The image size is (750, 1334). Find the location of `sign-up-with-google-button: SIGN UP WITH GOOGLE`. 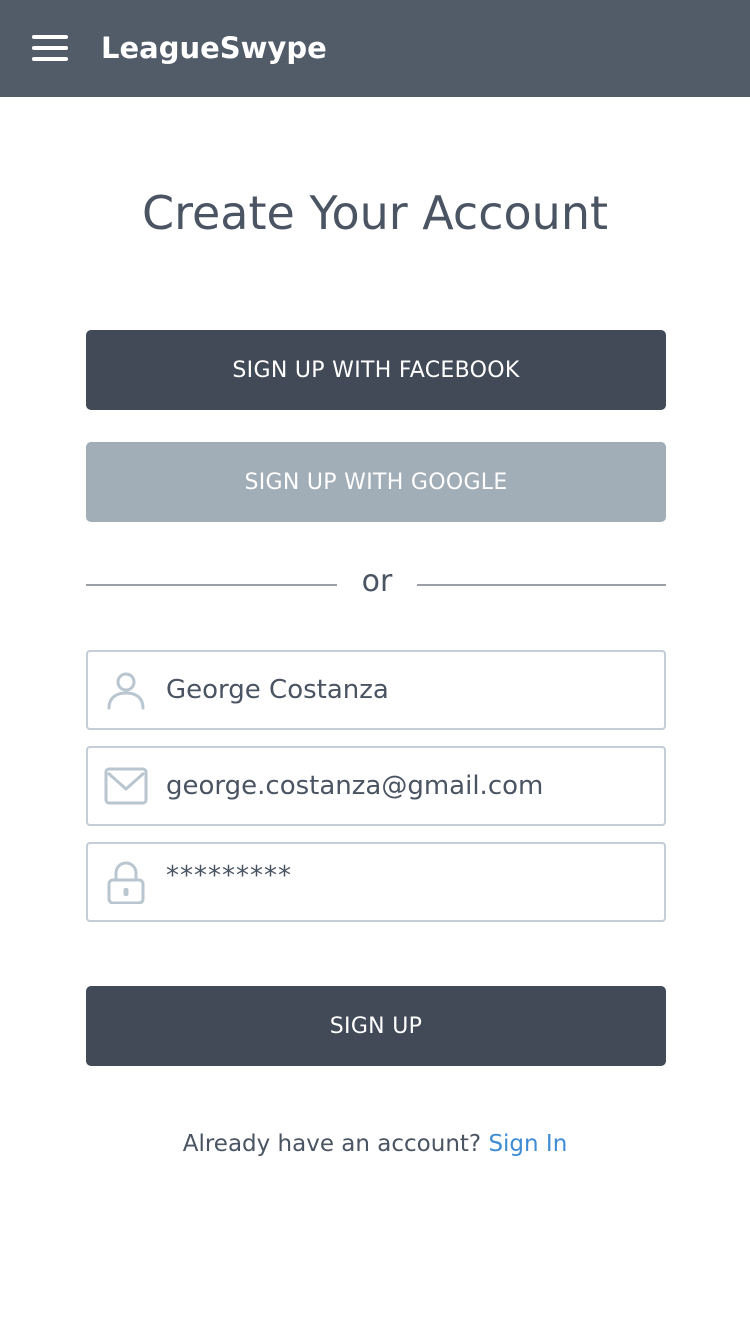

sign-up-with-google-button: SIGN UP WITH GOOGLE is located at coordinates (376, 482).